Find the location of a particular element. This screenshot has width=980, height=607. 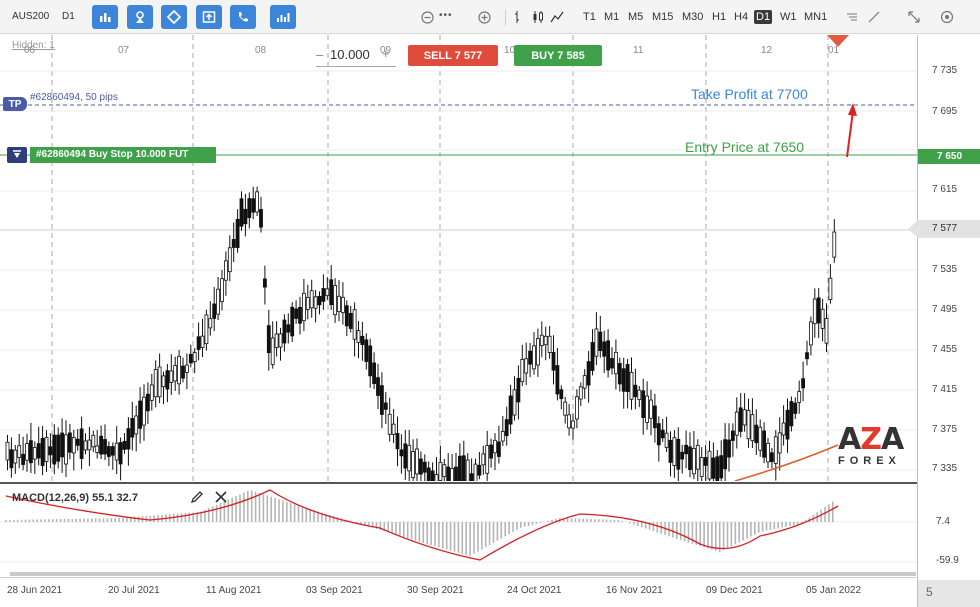

phone-icon is located at coordinates (243, 17).